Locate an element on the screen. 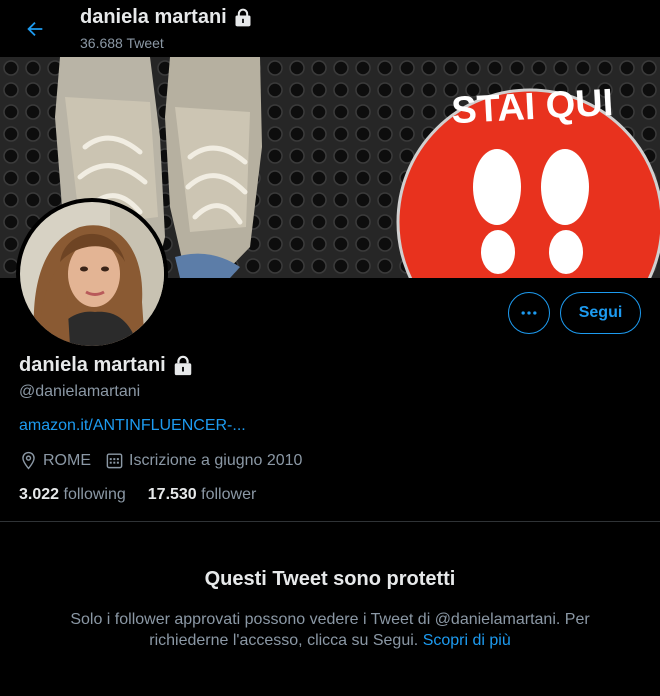 Image resolution: width=660 pixels, height=696 pixels. header-tweet-count: 36.688 Tweet is located at coordinates (122, 43).